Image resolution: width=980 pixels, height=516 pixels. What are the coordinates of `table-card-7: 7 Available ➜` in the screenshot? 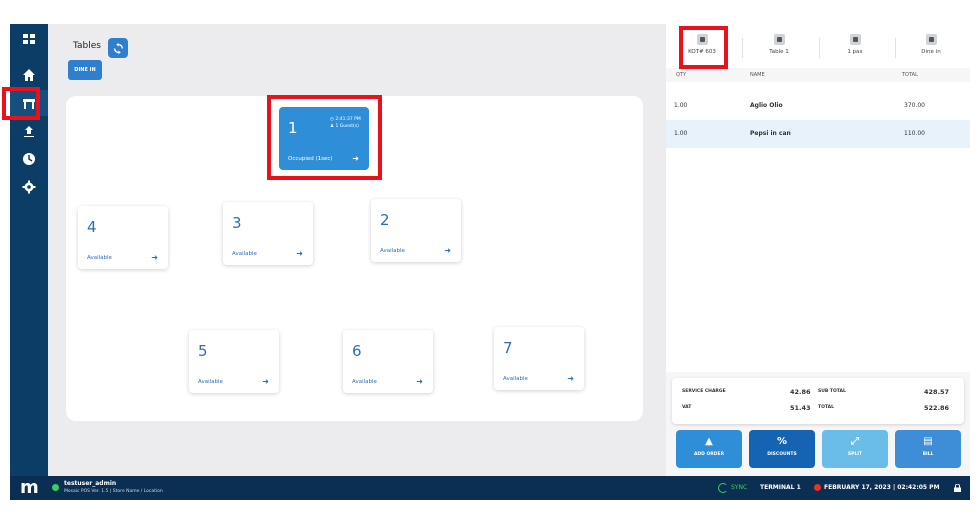 It's located at (539, 358).